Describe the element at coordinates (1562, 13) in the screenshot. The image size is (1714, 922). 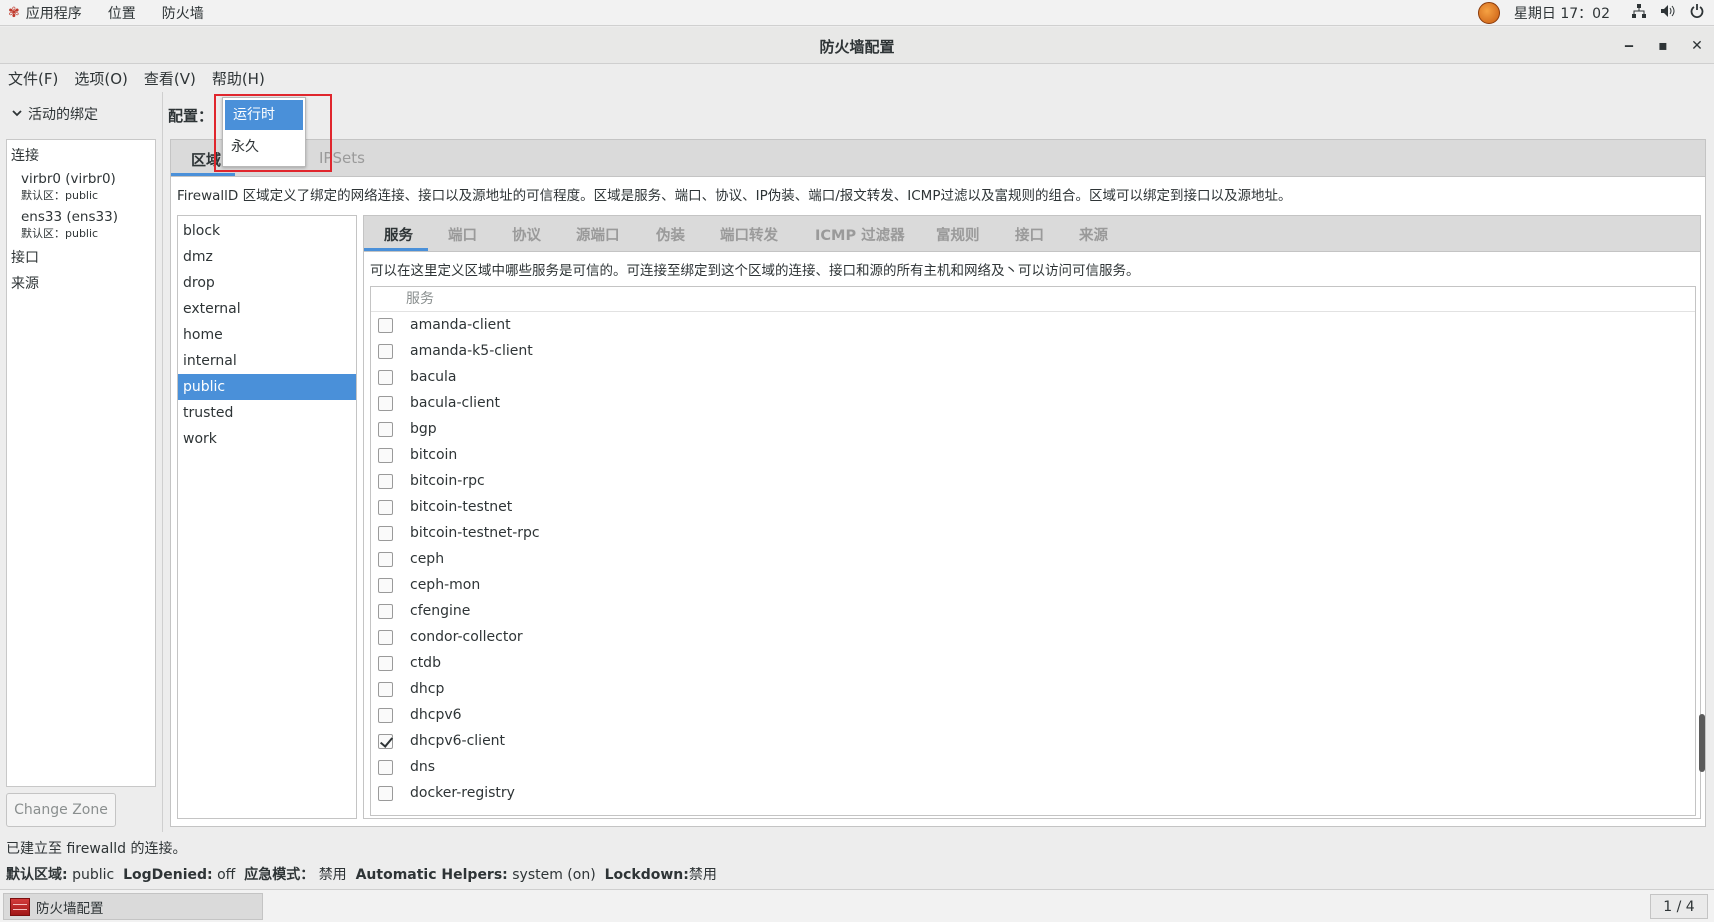
I see `clock: 星期日 17：02` at that location.